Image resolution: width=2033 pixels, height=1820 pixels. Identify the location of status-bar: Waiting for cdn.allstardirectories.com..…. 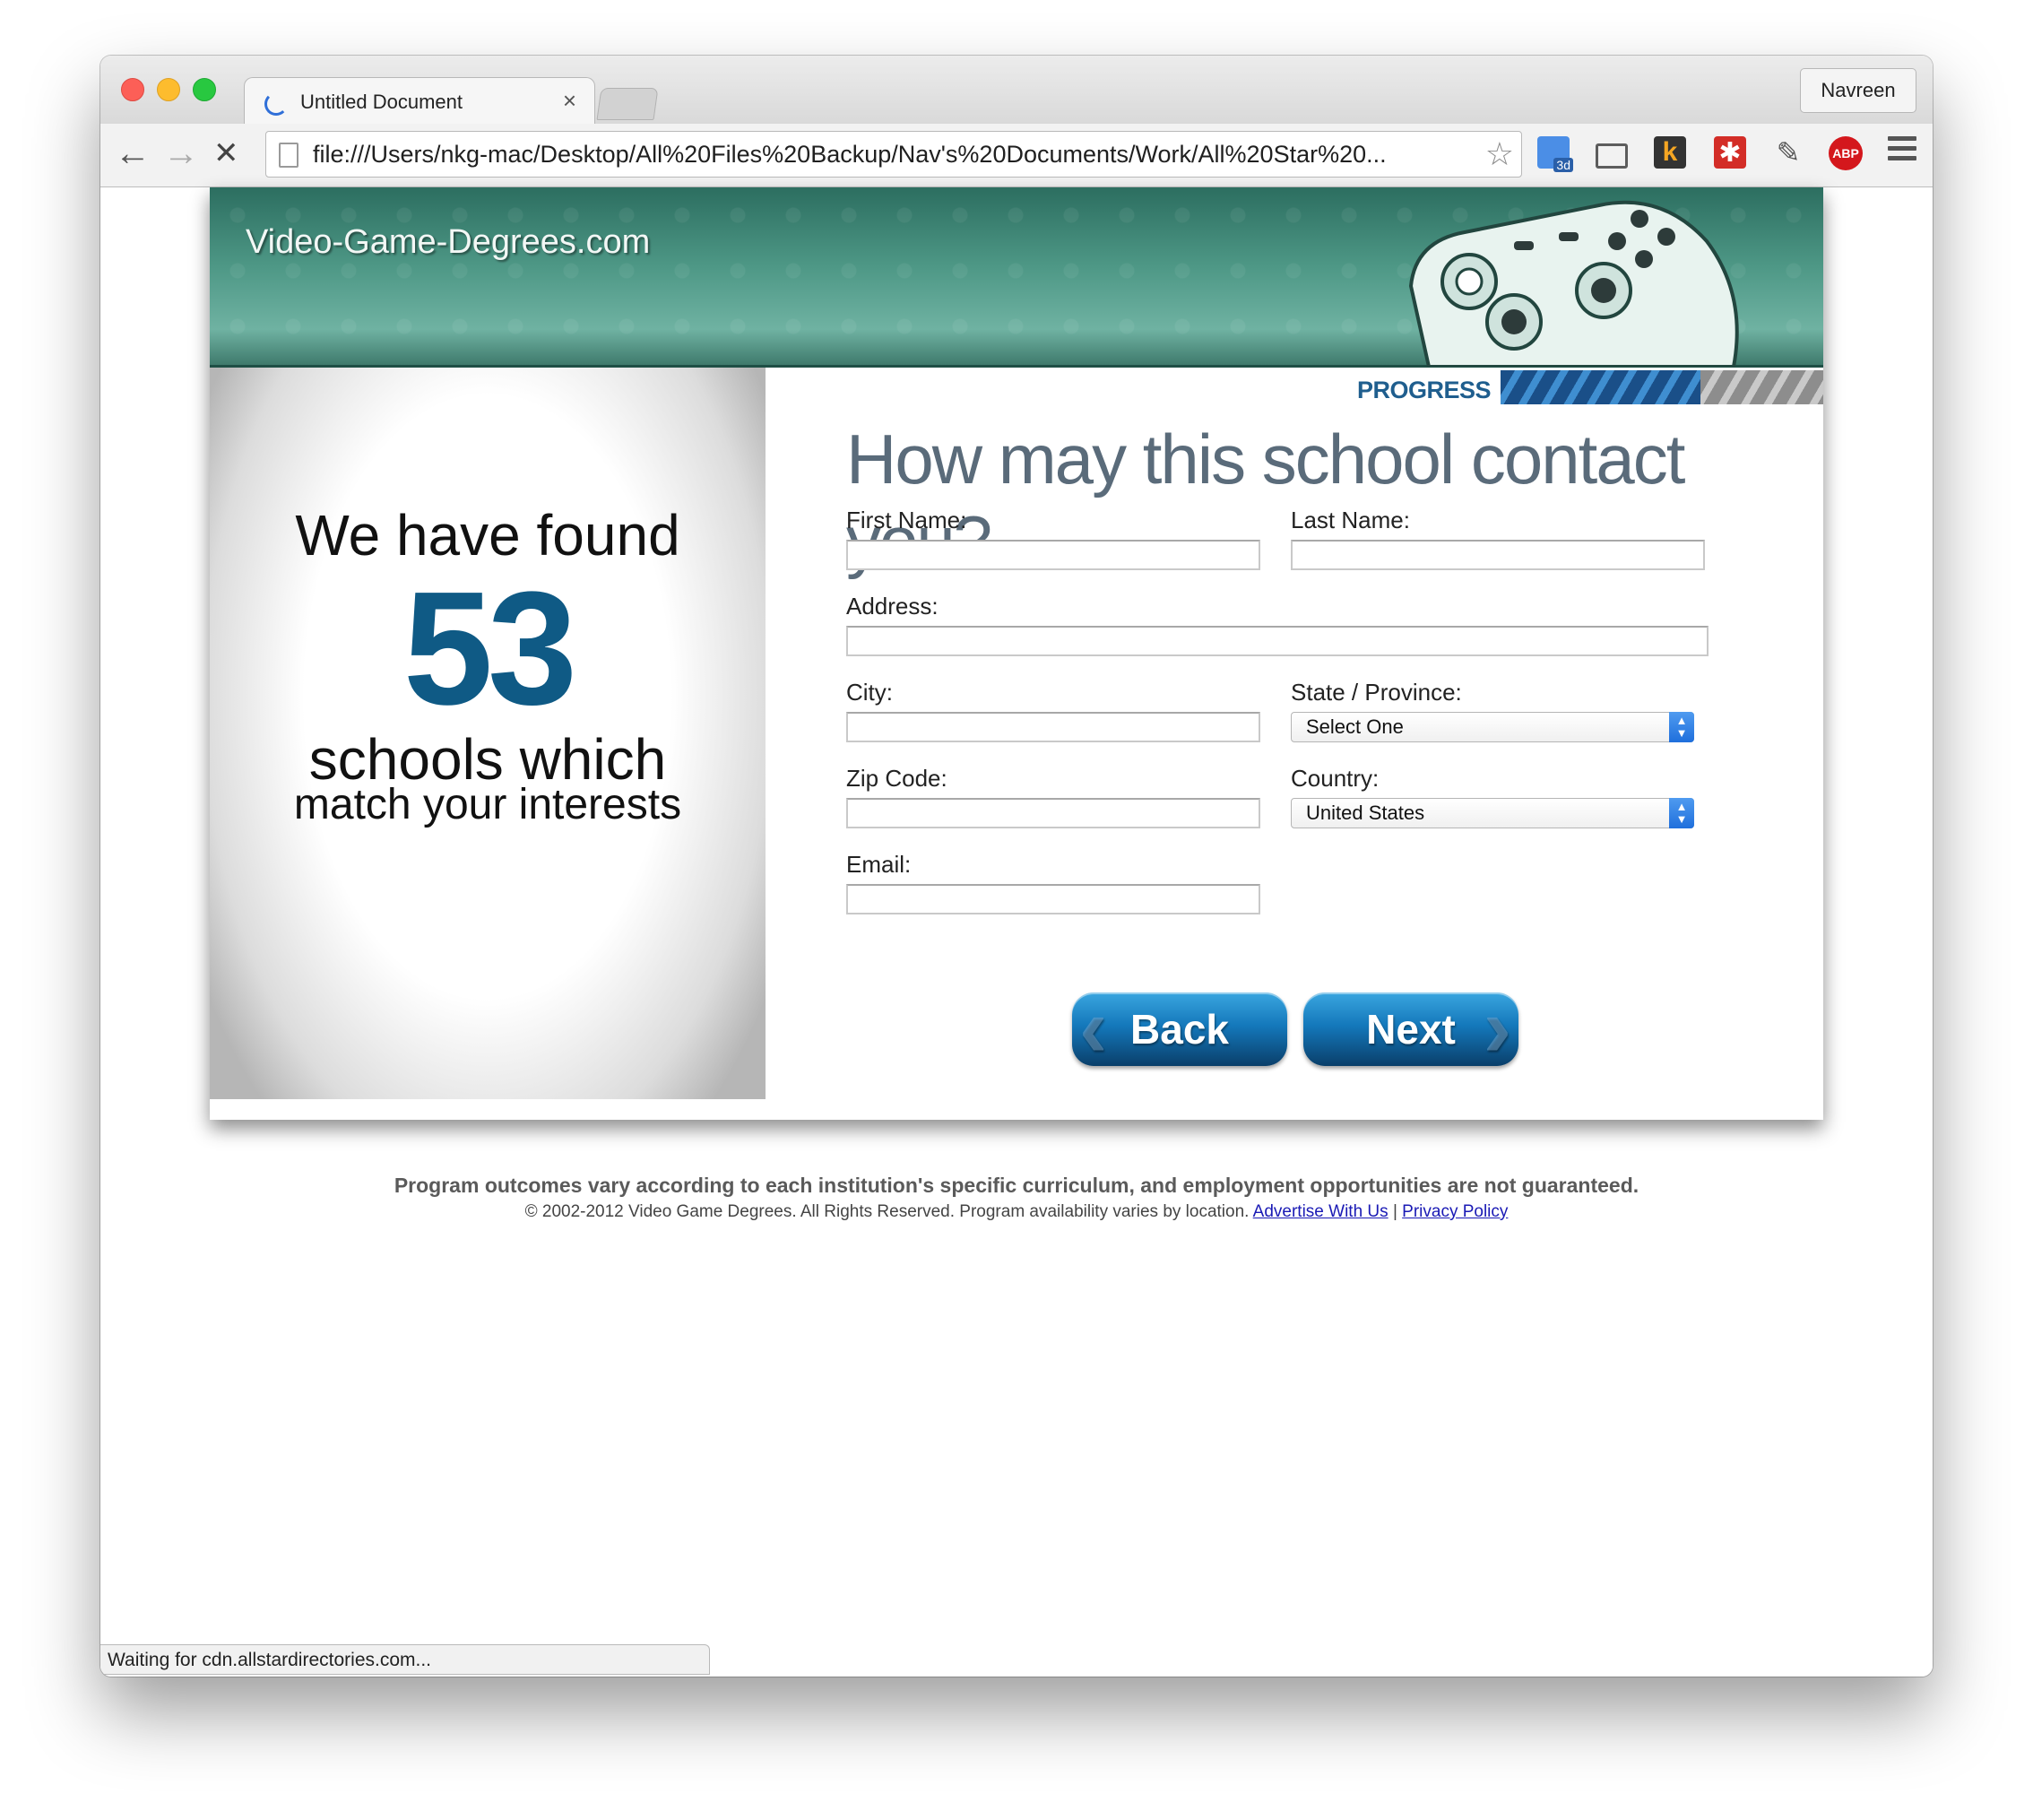
(405, 1659).